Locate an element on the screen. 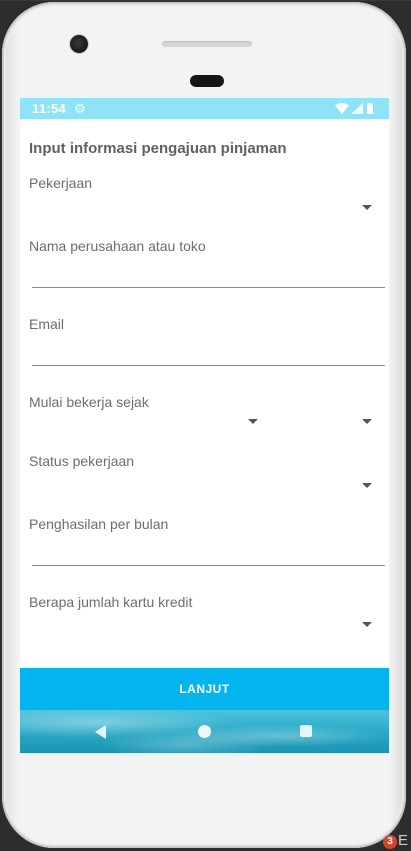 The width and height of the screenshot is (411, 851). mulai-bekerja-year-dropdown is located at coordinates (146, 421).